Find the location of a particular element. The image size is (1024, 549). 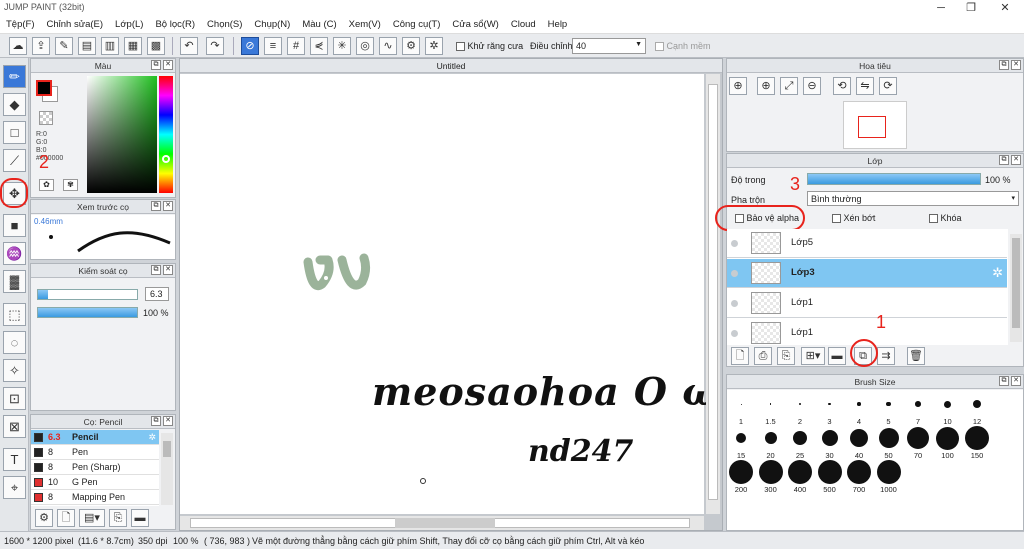

select-rect-icon: ⬚ is located at coordinates (14, 314).